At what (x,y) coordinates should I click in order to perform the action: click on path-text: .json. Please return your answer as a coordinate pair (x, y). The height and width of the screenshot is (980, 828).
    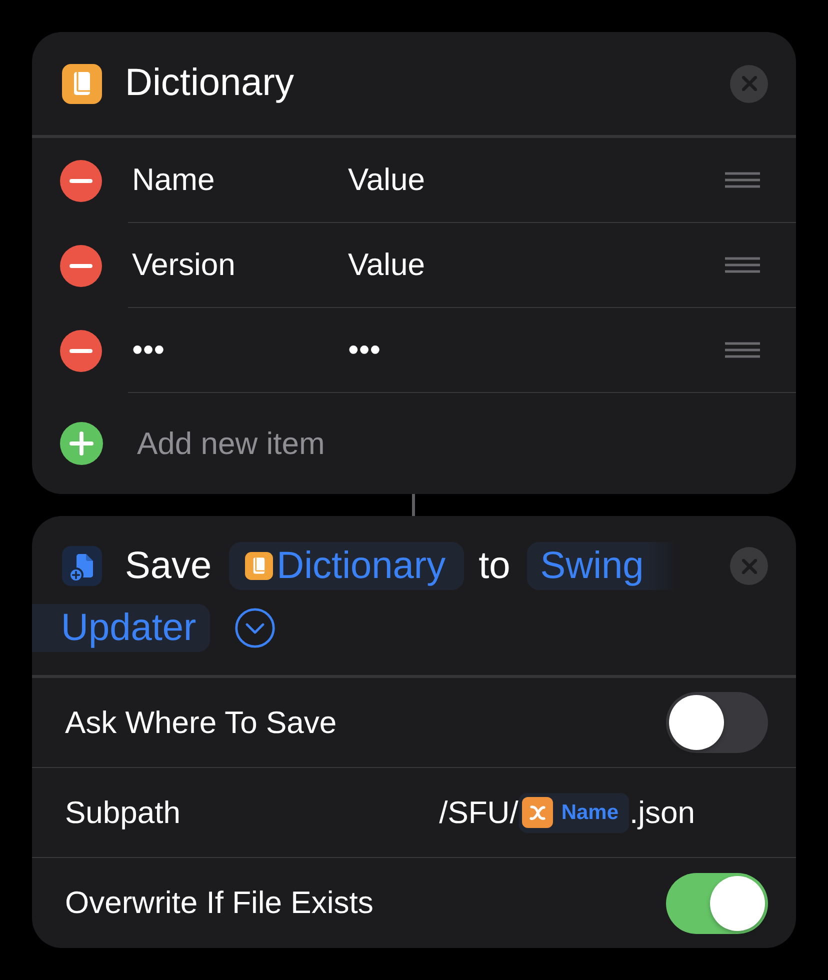
    Looking at the image, I should click on (662, 812).